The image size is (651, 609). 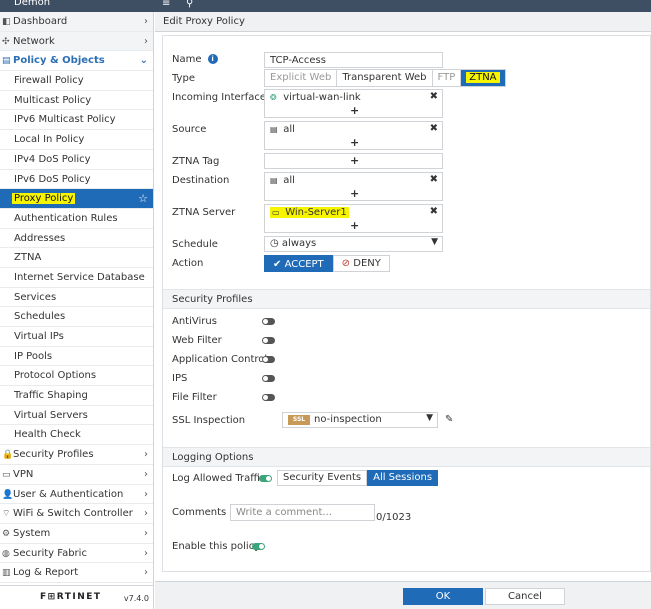 I want to click on sidebar-item-local-in-policy: Local In Policy, so click(x=76, y=140).